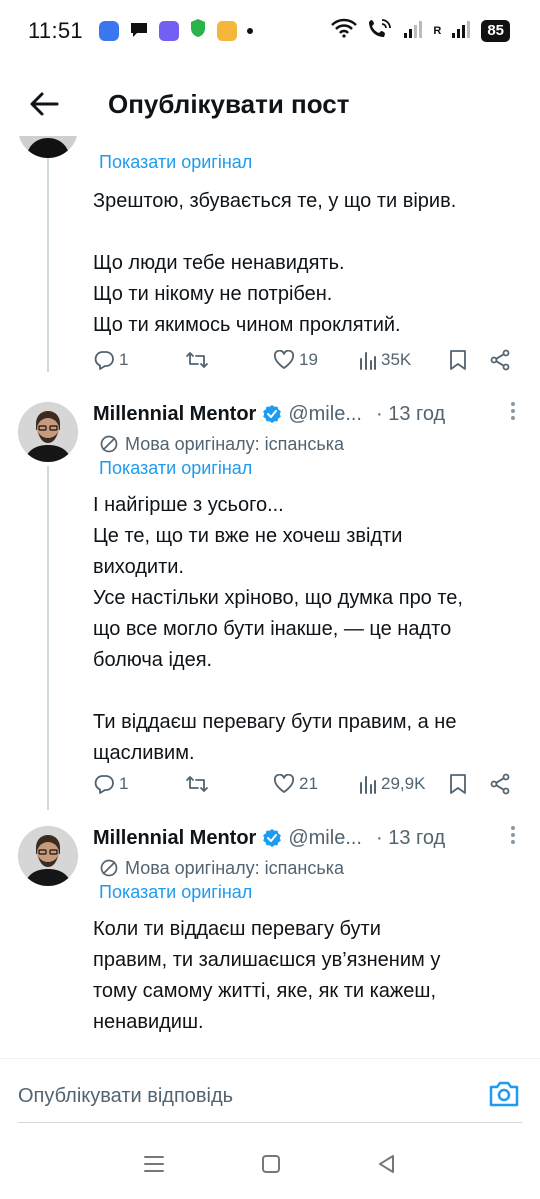  I want to click on back-nav-button, so click(387, 1166).